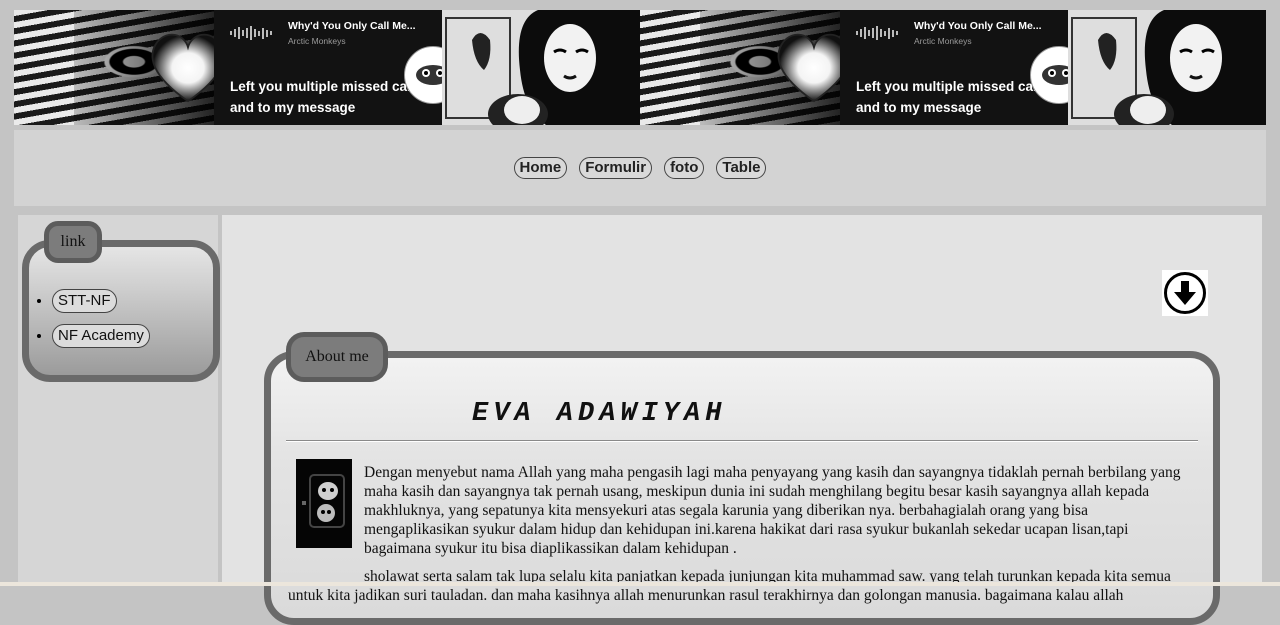  I want to click on about-title-tab: About me, so click(337, 357).